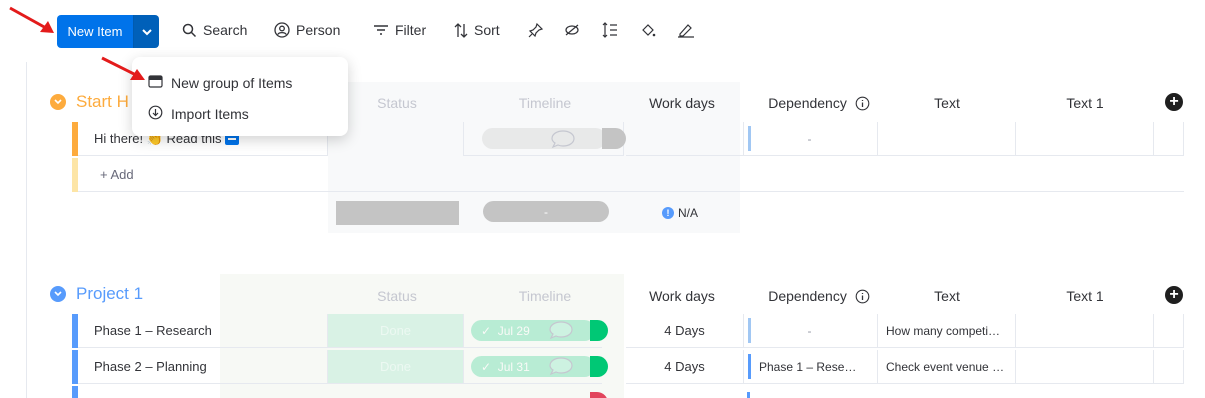 The width and height of the screenshot is (1205, 398). Describe the element at coordinates (686, 31) in the screenshot. I see `edit-icon` at that location.